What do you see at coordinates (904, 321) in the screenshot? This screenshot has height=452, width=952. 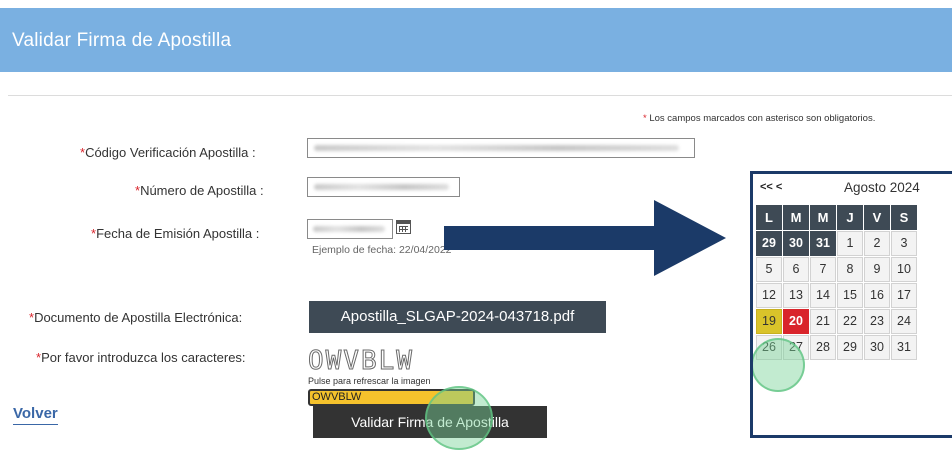 I see `calendar-day: 24` at bounding box center [904, 321].